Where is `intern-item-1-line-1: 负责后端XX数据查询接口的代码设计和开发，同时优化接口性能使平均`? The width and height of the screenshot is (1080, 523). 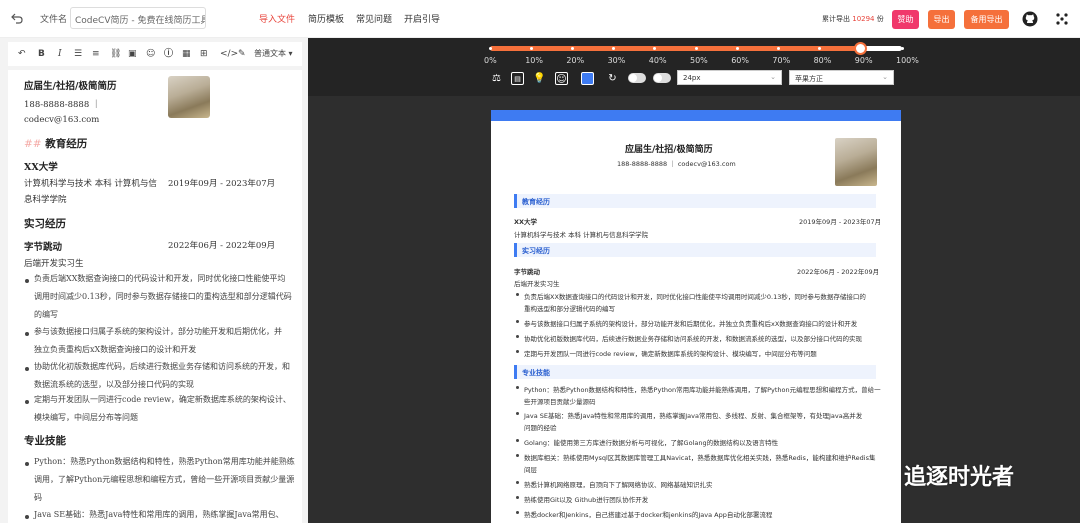 intern-item-1-line-1: 负责后端XX数据查询接口的代码设计和开发，同时优化接口性能使平均 is located at coordinates (160, 278).